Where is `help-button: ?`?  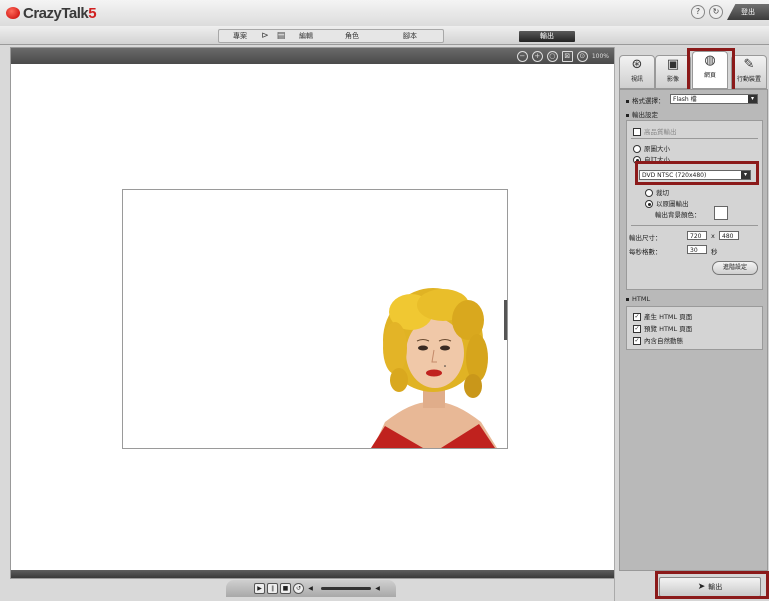
help-button: ? is located at coordinates (698, 12).